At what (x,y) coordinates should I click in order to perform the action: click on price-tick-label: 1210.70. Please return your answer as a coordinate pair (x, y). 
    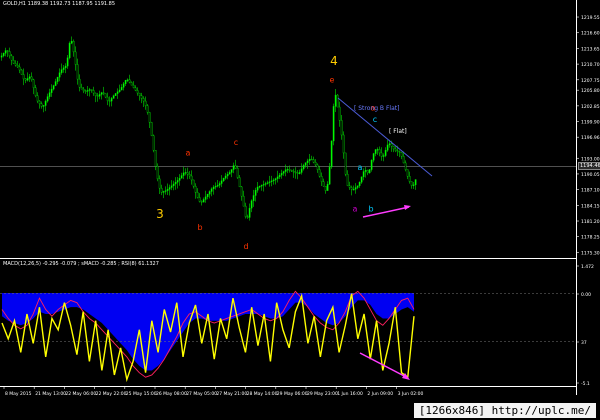
    Looking at the image, I should click on (590, 65).